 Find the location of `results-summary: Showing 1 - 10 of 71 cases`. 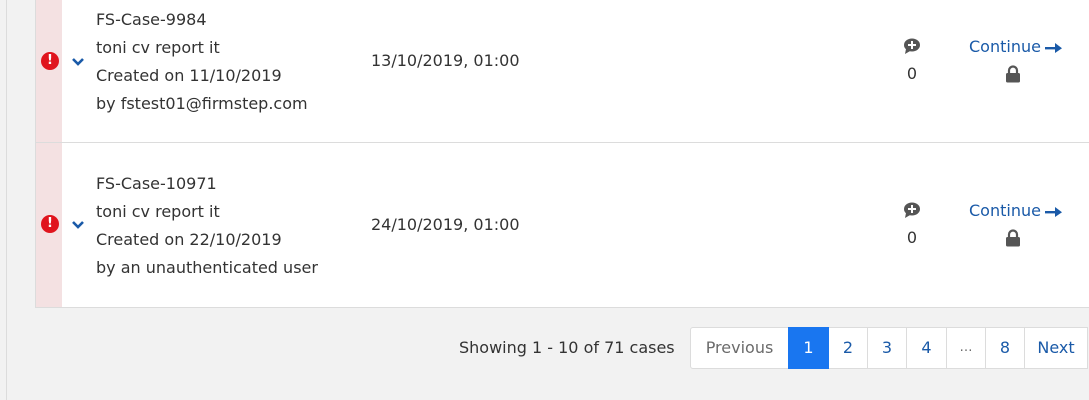

results-summary: Showing 1 - 10 of 71 cases is located at coordinates (567, 347).